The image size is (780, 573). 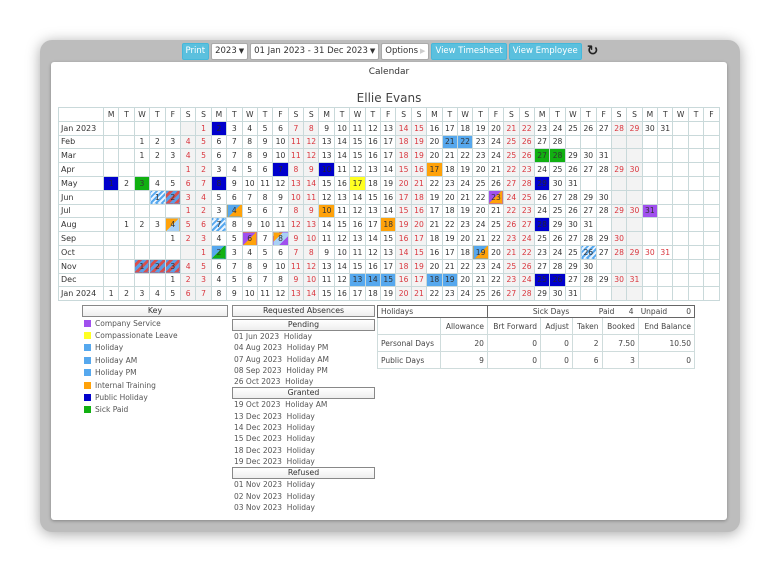 I want to click on day-cell: 8, so click(x=280, y=280).